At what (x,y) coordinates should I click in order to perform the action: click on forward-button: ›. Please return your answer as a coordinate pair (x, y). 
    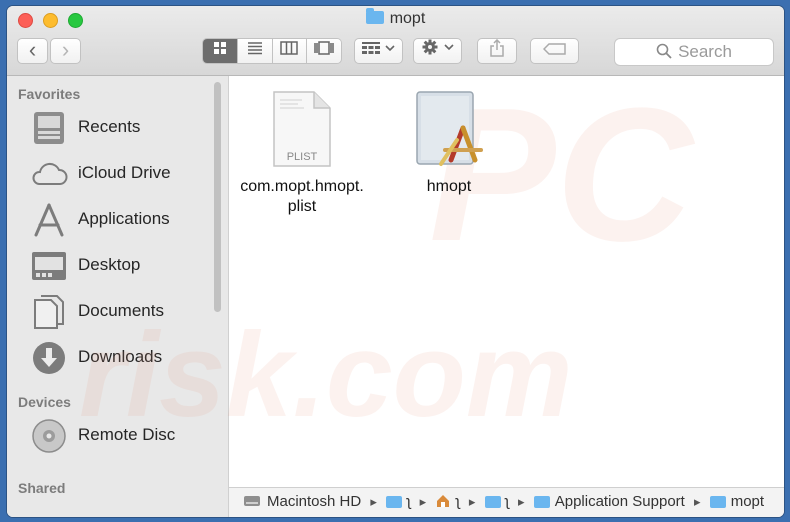
    Looking at the image, I should click on (65, 51).